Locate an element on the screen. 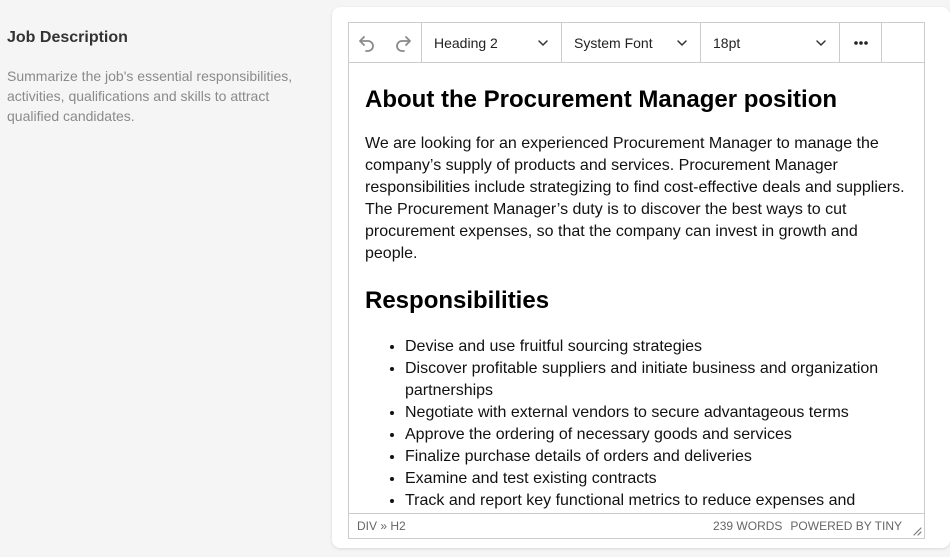 This screenshot has height=557, width=950. block-format-value: Heading 2 is located at coordinates (466, 42).